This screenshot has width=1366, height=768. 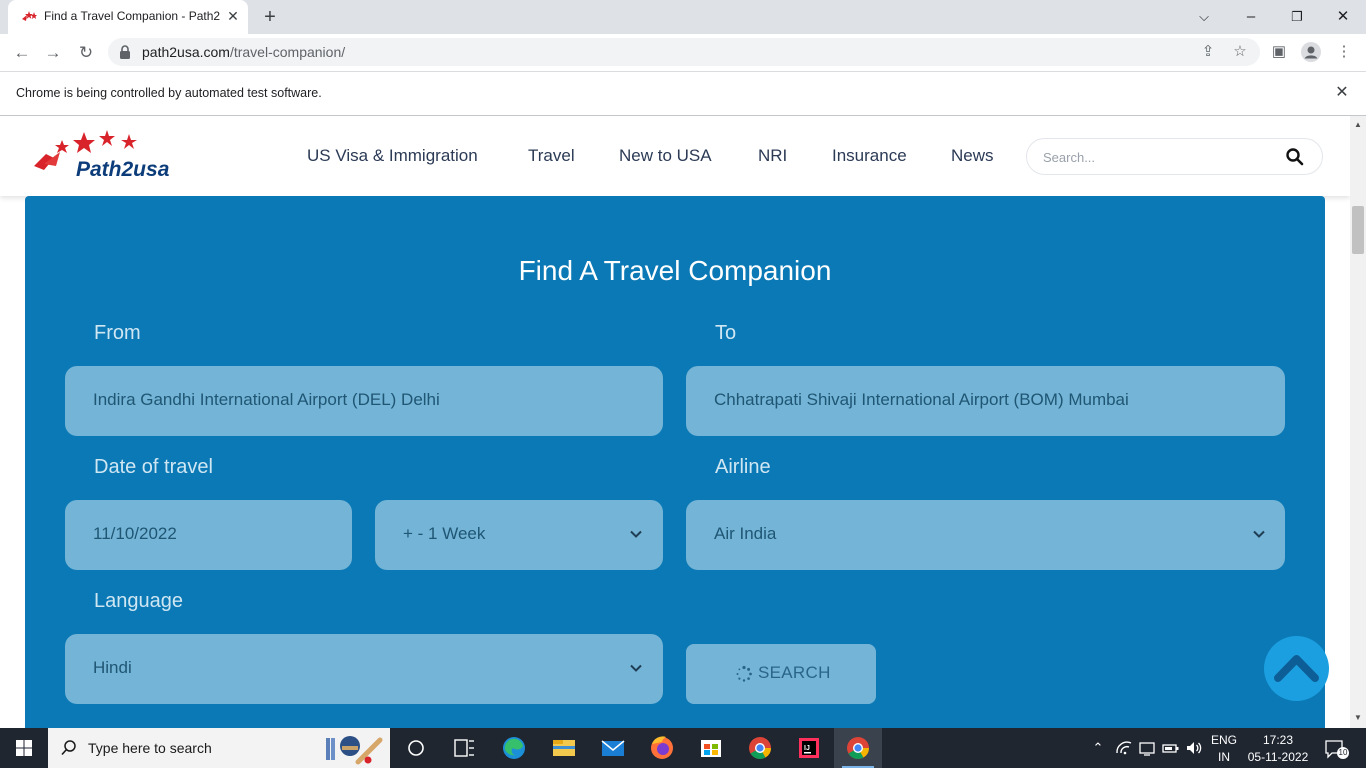 What do you see at coordinates (1342, 93) in the screenshot?
I see `infobar-close-icon: ✕` at bounding box center [1342, 93].